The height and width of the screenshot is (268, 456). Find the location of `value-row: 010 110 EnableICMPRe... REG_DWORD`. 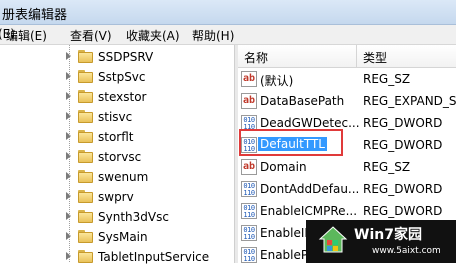

value-row: 010 110 EnableICMPRe... REG_DWORD is located at coordinates (347, 211).